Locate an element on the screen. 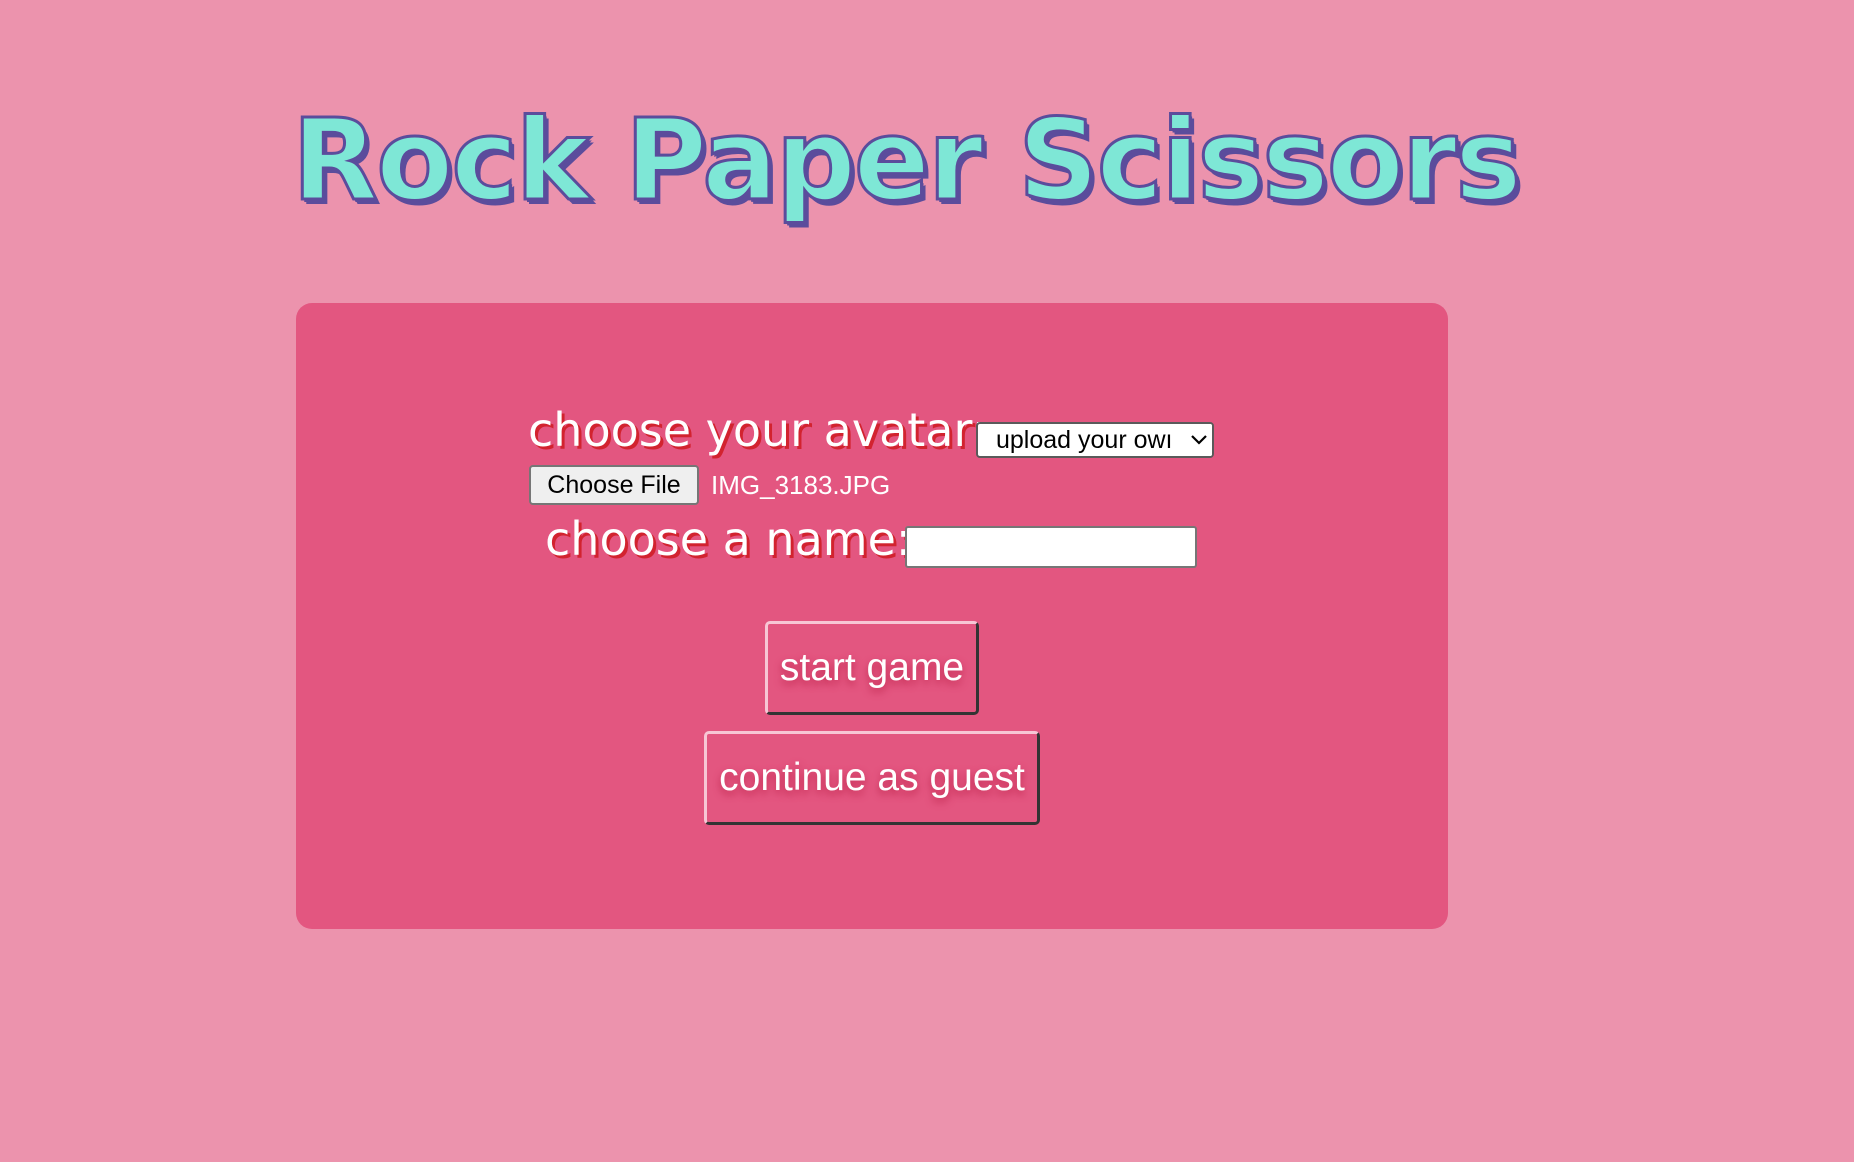 Image resolution: width=1854 pixels, height=1162 pixels. name-input is located at coordinates (1051, 547).